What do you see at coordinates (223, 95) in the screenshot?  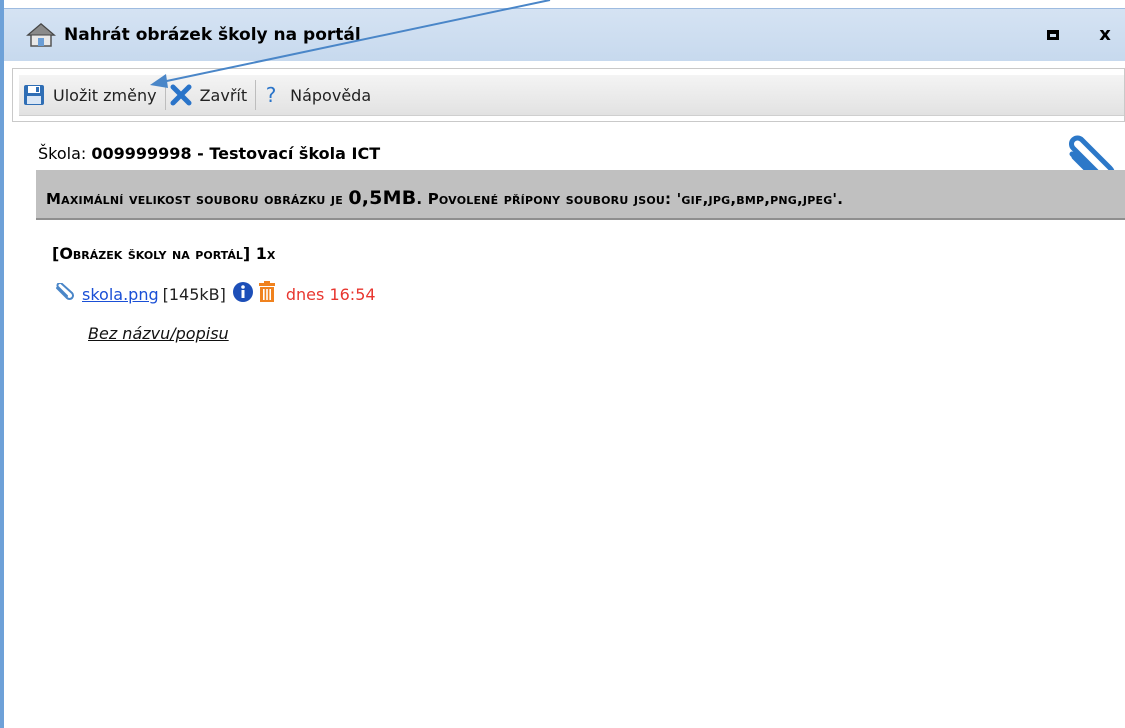 I see `close-button-label: Zavřít` at bounding box center [223, 95].